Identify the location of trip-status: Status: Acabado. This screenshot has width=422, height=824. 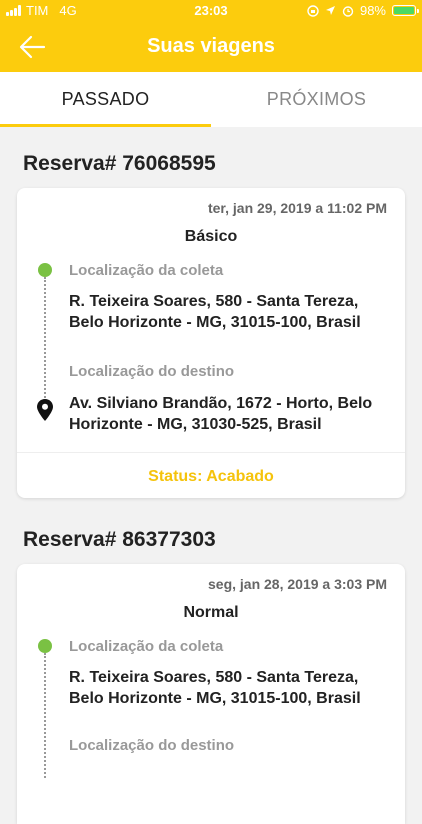
(211, 476).